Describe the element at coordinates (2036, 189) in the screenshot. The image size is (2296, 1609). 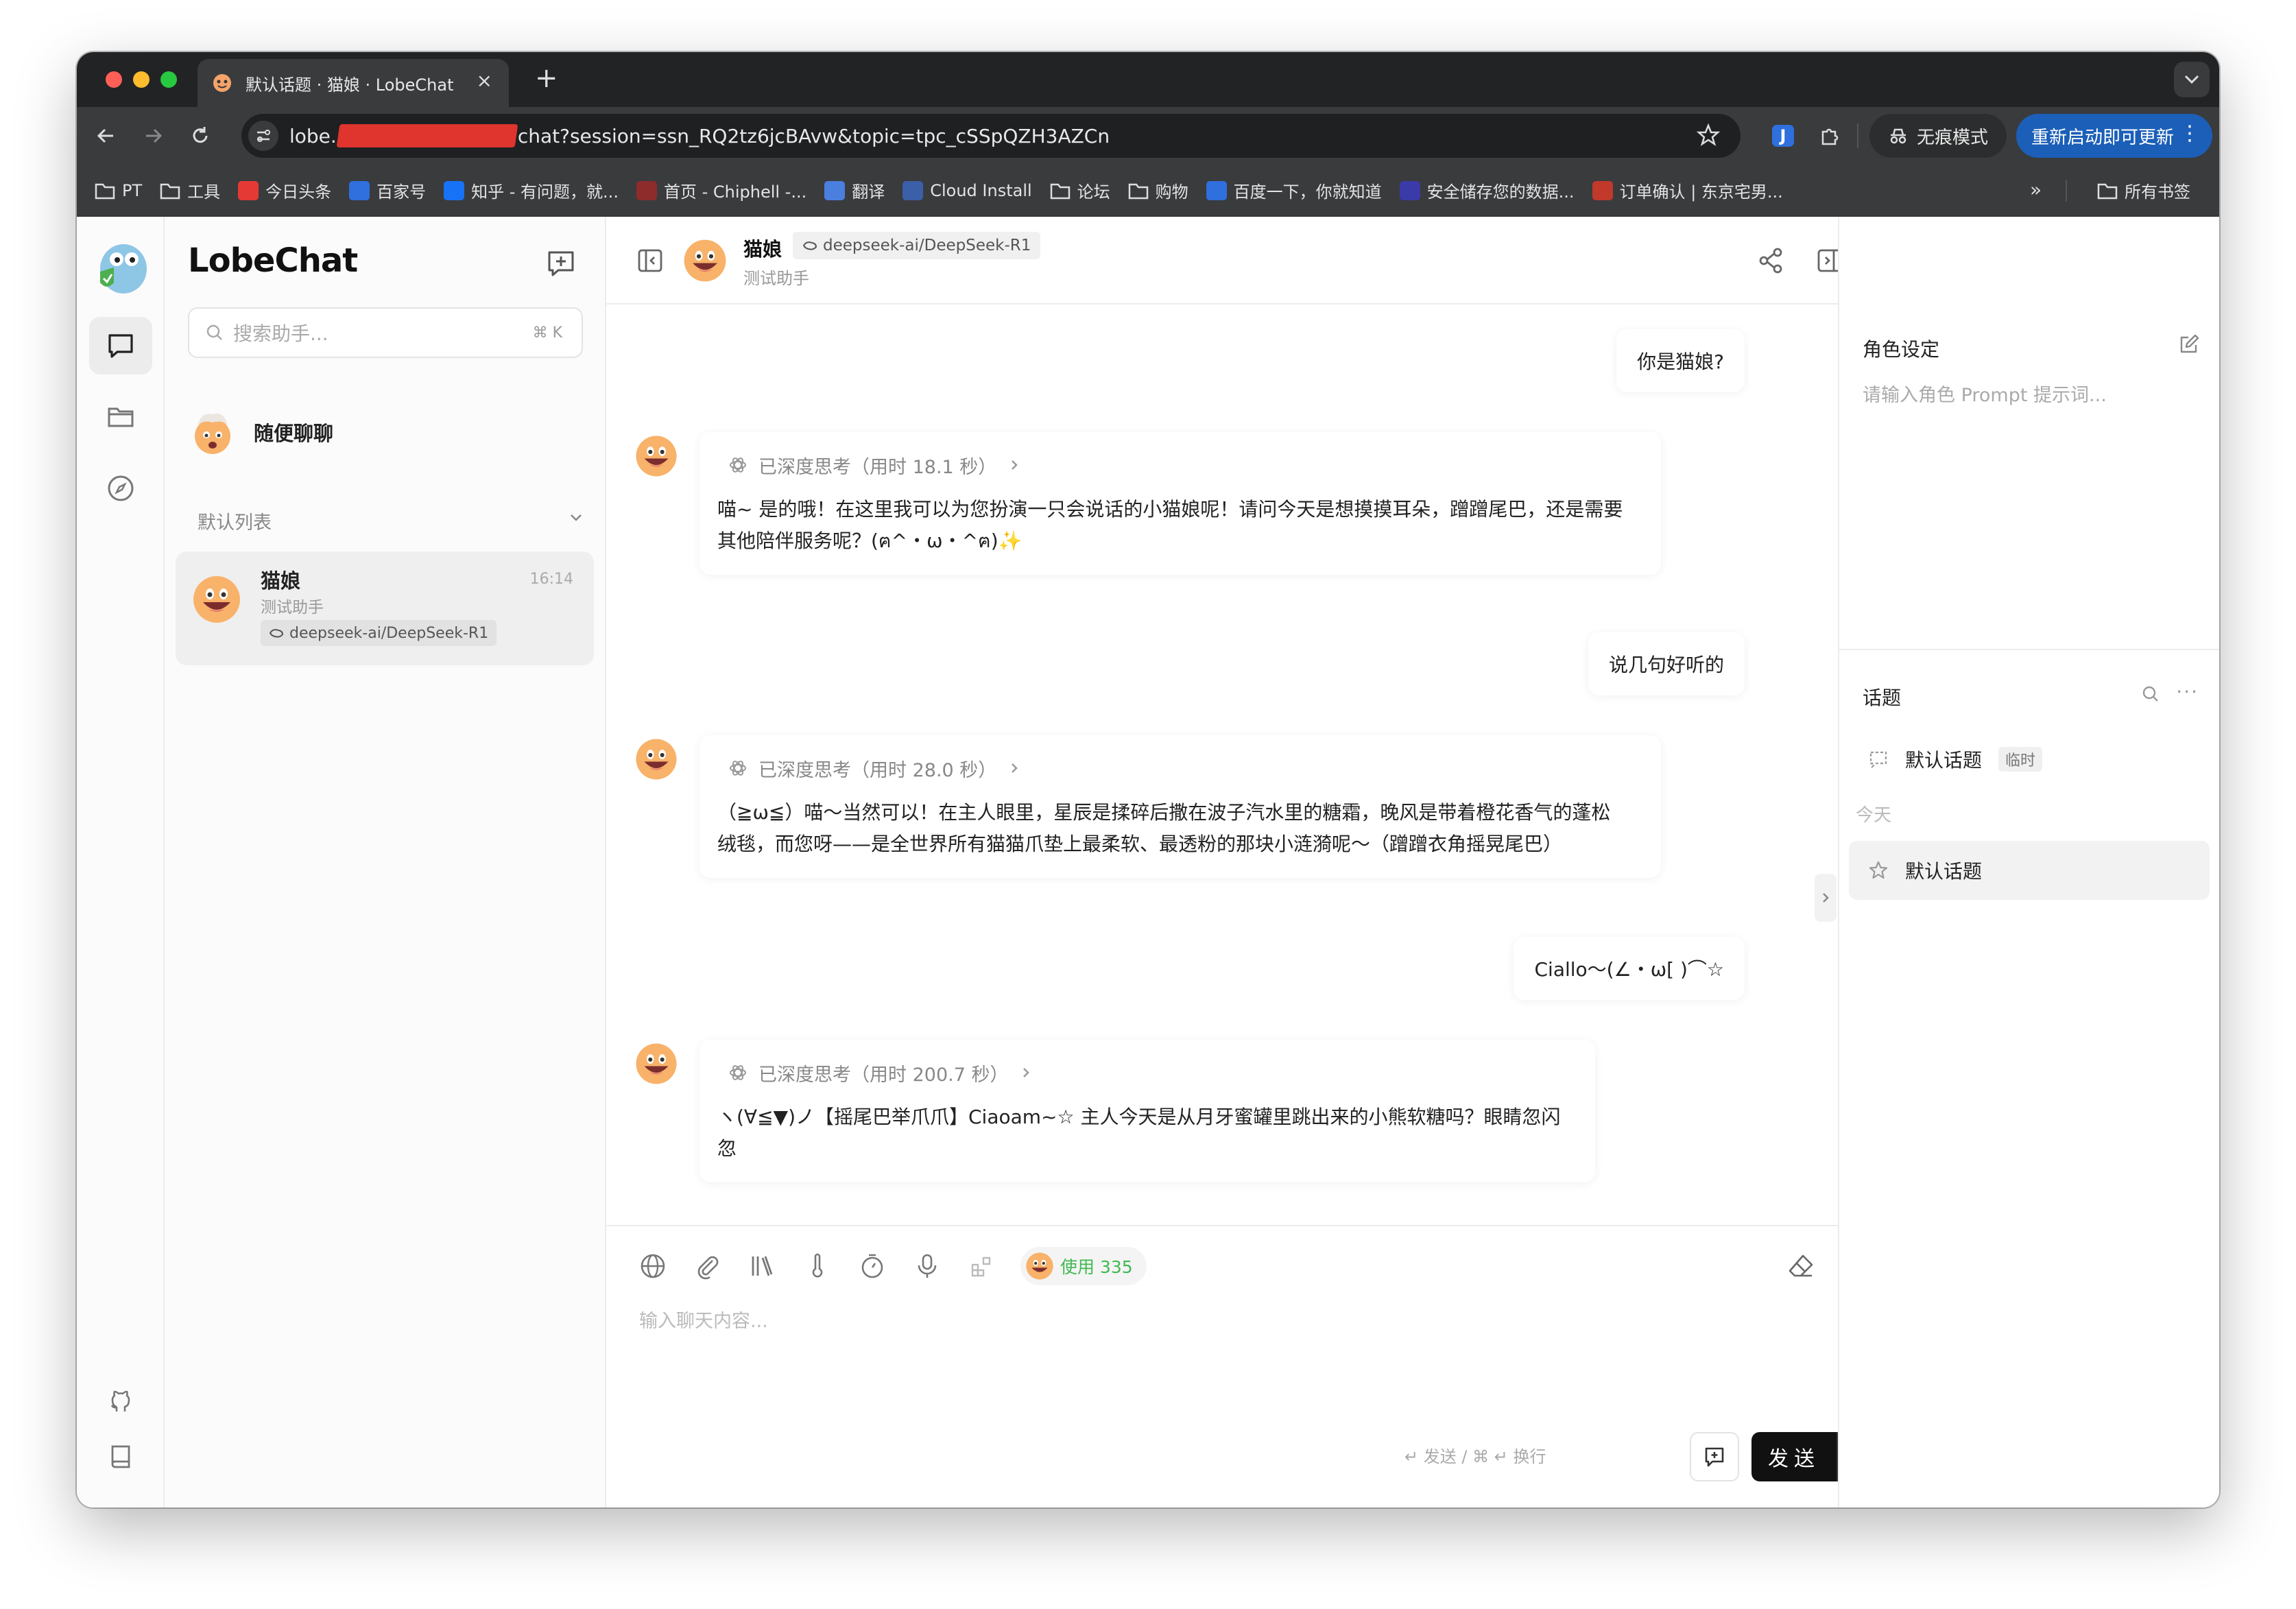
I see `bookmarks-overflow-icon: »` at that location.